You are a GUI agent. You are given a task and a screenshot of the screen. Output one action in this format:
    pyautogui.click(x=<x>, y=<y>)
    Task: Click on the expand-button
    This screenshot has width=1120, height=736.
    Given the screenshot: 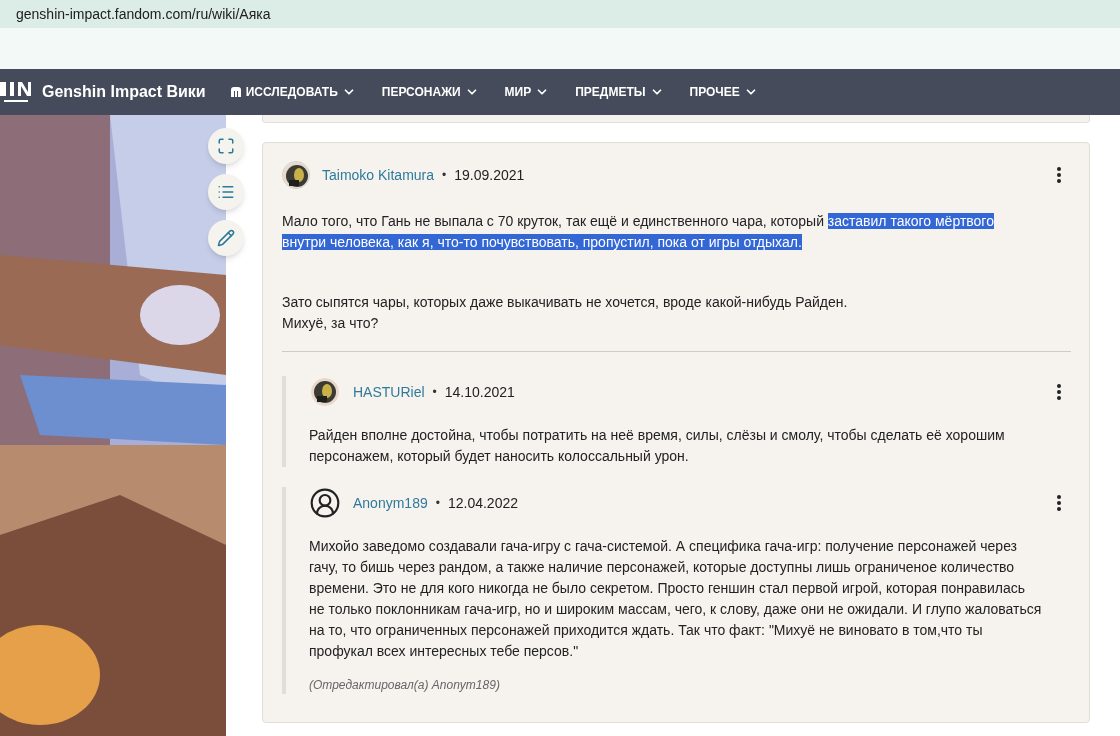 What is the action you would take?
    pyautogui.click(x=226, y=146)
    